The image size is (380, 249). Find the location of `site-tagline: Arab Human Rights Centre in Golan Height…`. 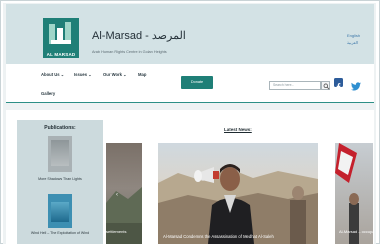

site-tagline: Arab Human Rights Centre in Golan Height… is located at coordinates (129, 52).